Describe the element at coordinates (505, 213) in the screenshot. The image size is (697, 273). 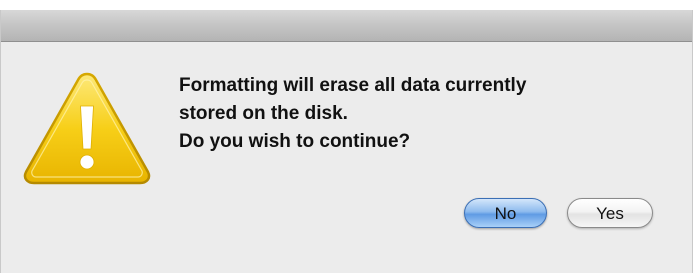
I see `no-button: No` at that location.